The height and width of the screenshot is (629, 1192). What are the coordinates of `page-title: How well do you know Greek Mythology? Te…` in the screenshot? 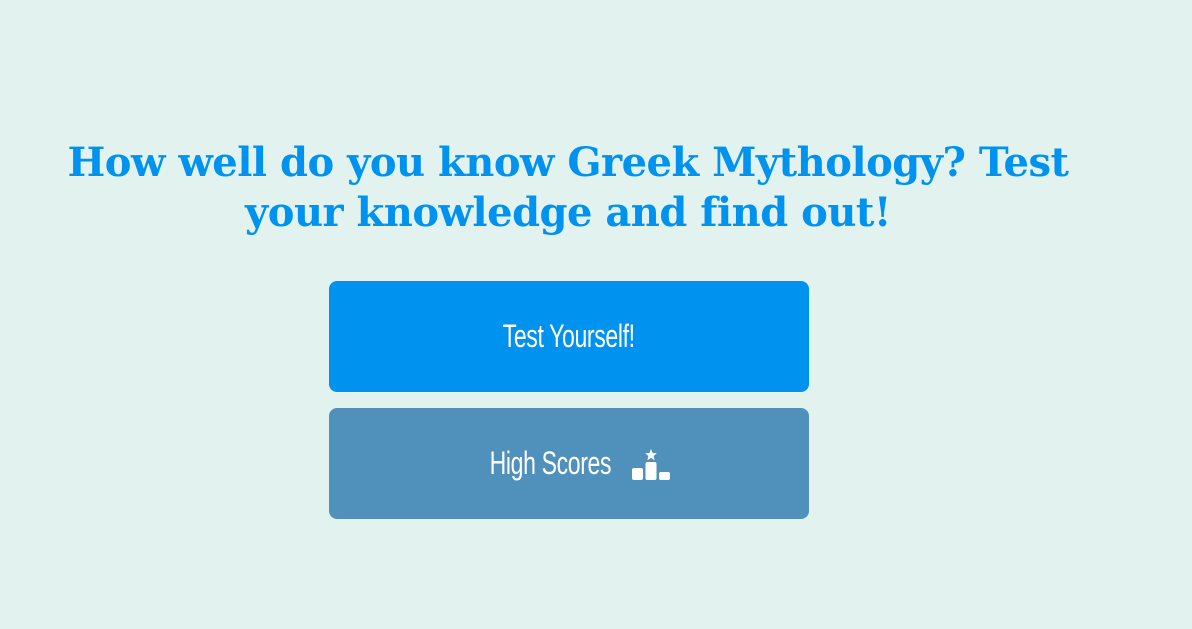 It's located at (568, 187).